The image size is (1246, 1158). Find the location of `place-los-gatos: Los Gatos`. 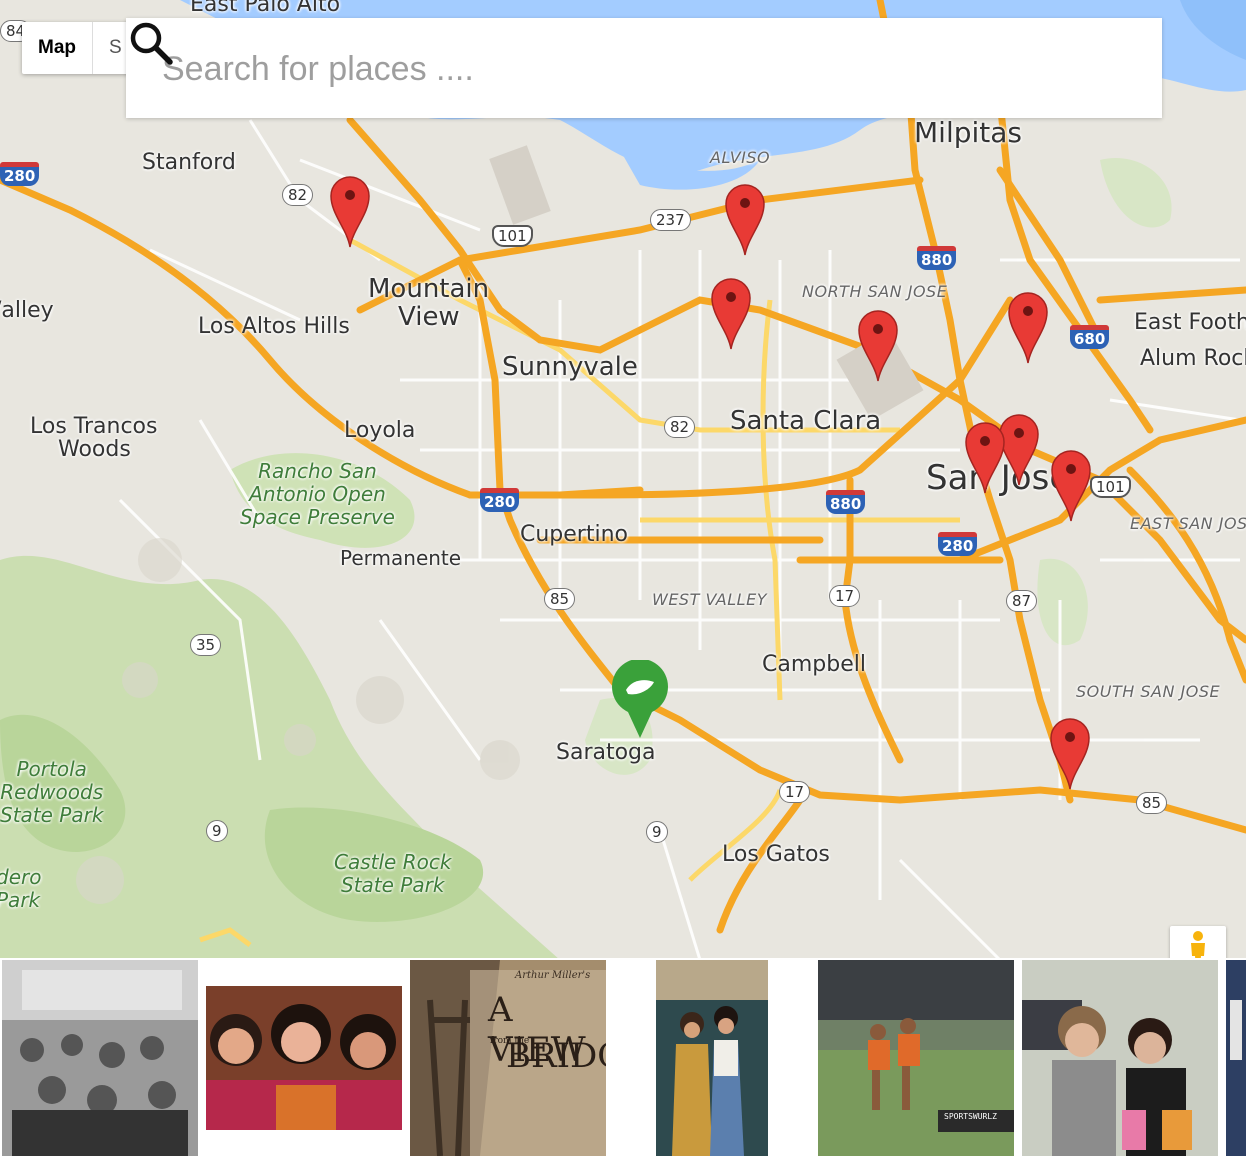

place-los-gatos: Los Gatos is located at coordinates (776, 854).